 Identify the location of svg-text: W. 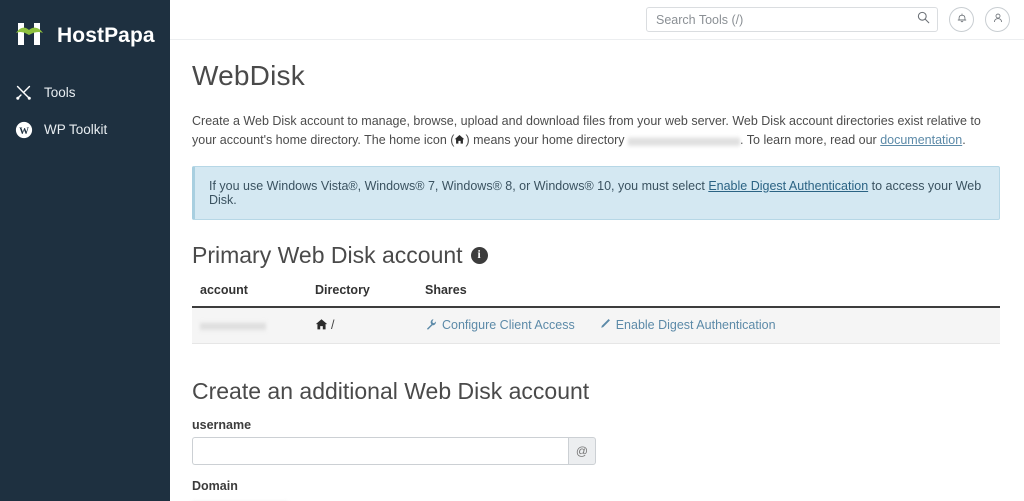
(24, 131).